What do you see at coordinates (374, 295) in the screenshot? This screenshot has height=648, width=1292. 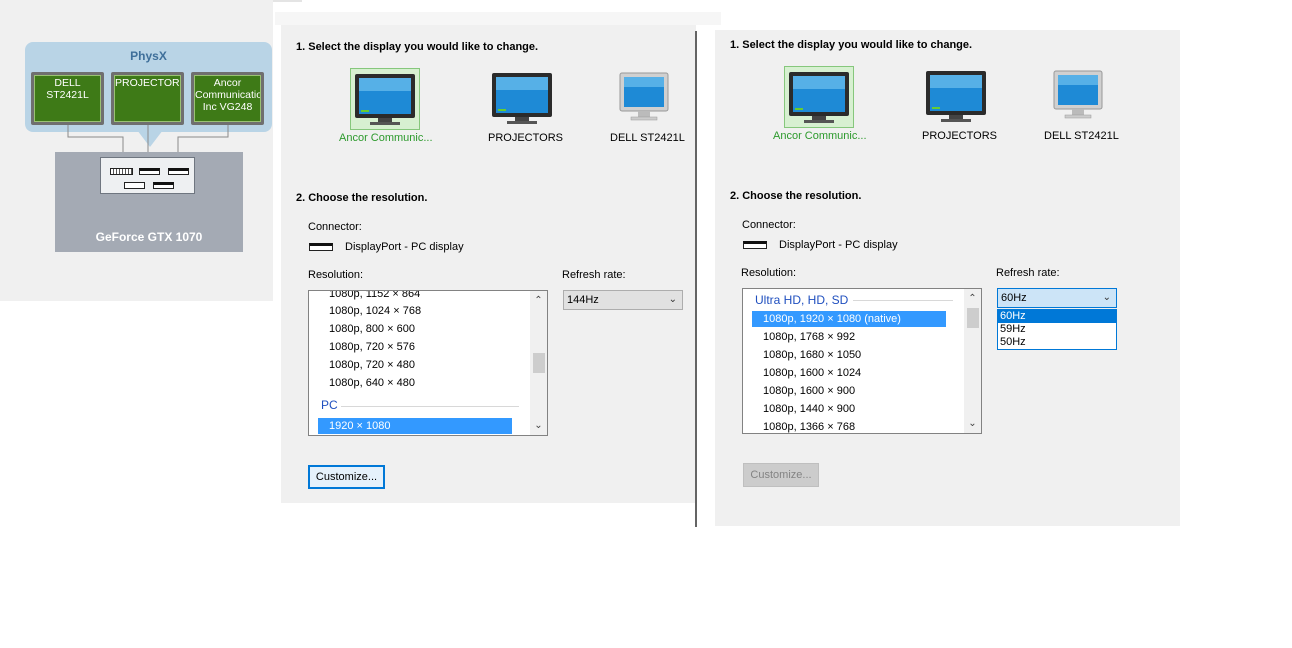 I see `resolution-item: 1080p, 1152 × 864` at bounding box center [374, 295].